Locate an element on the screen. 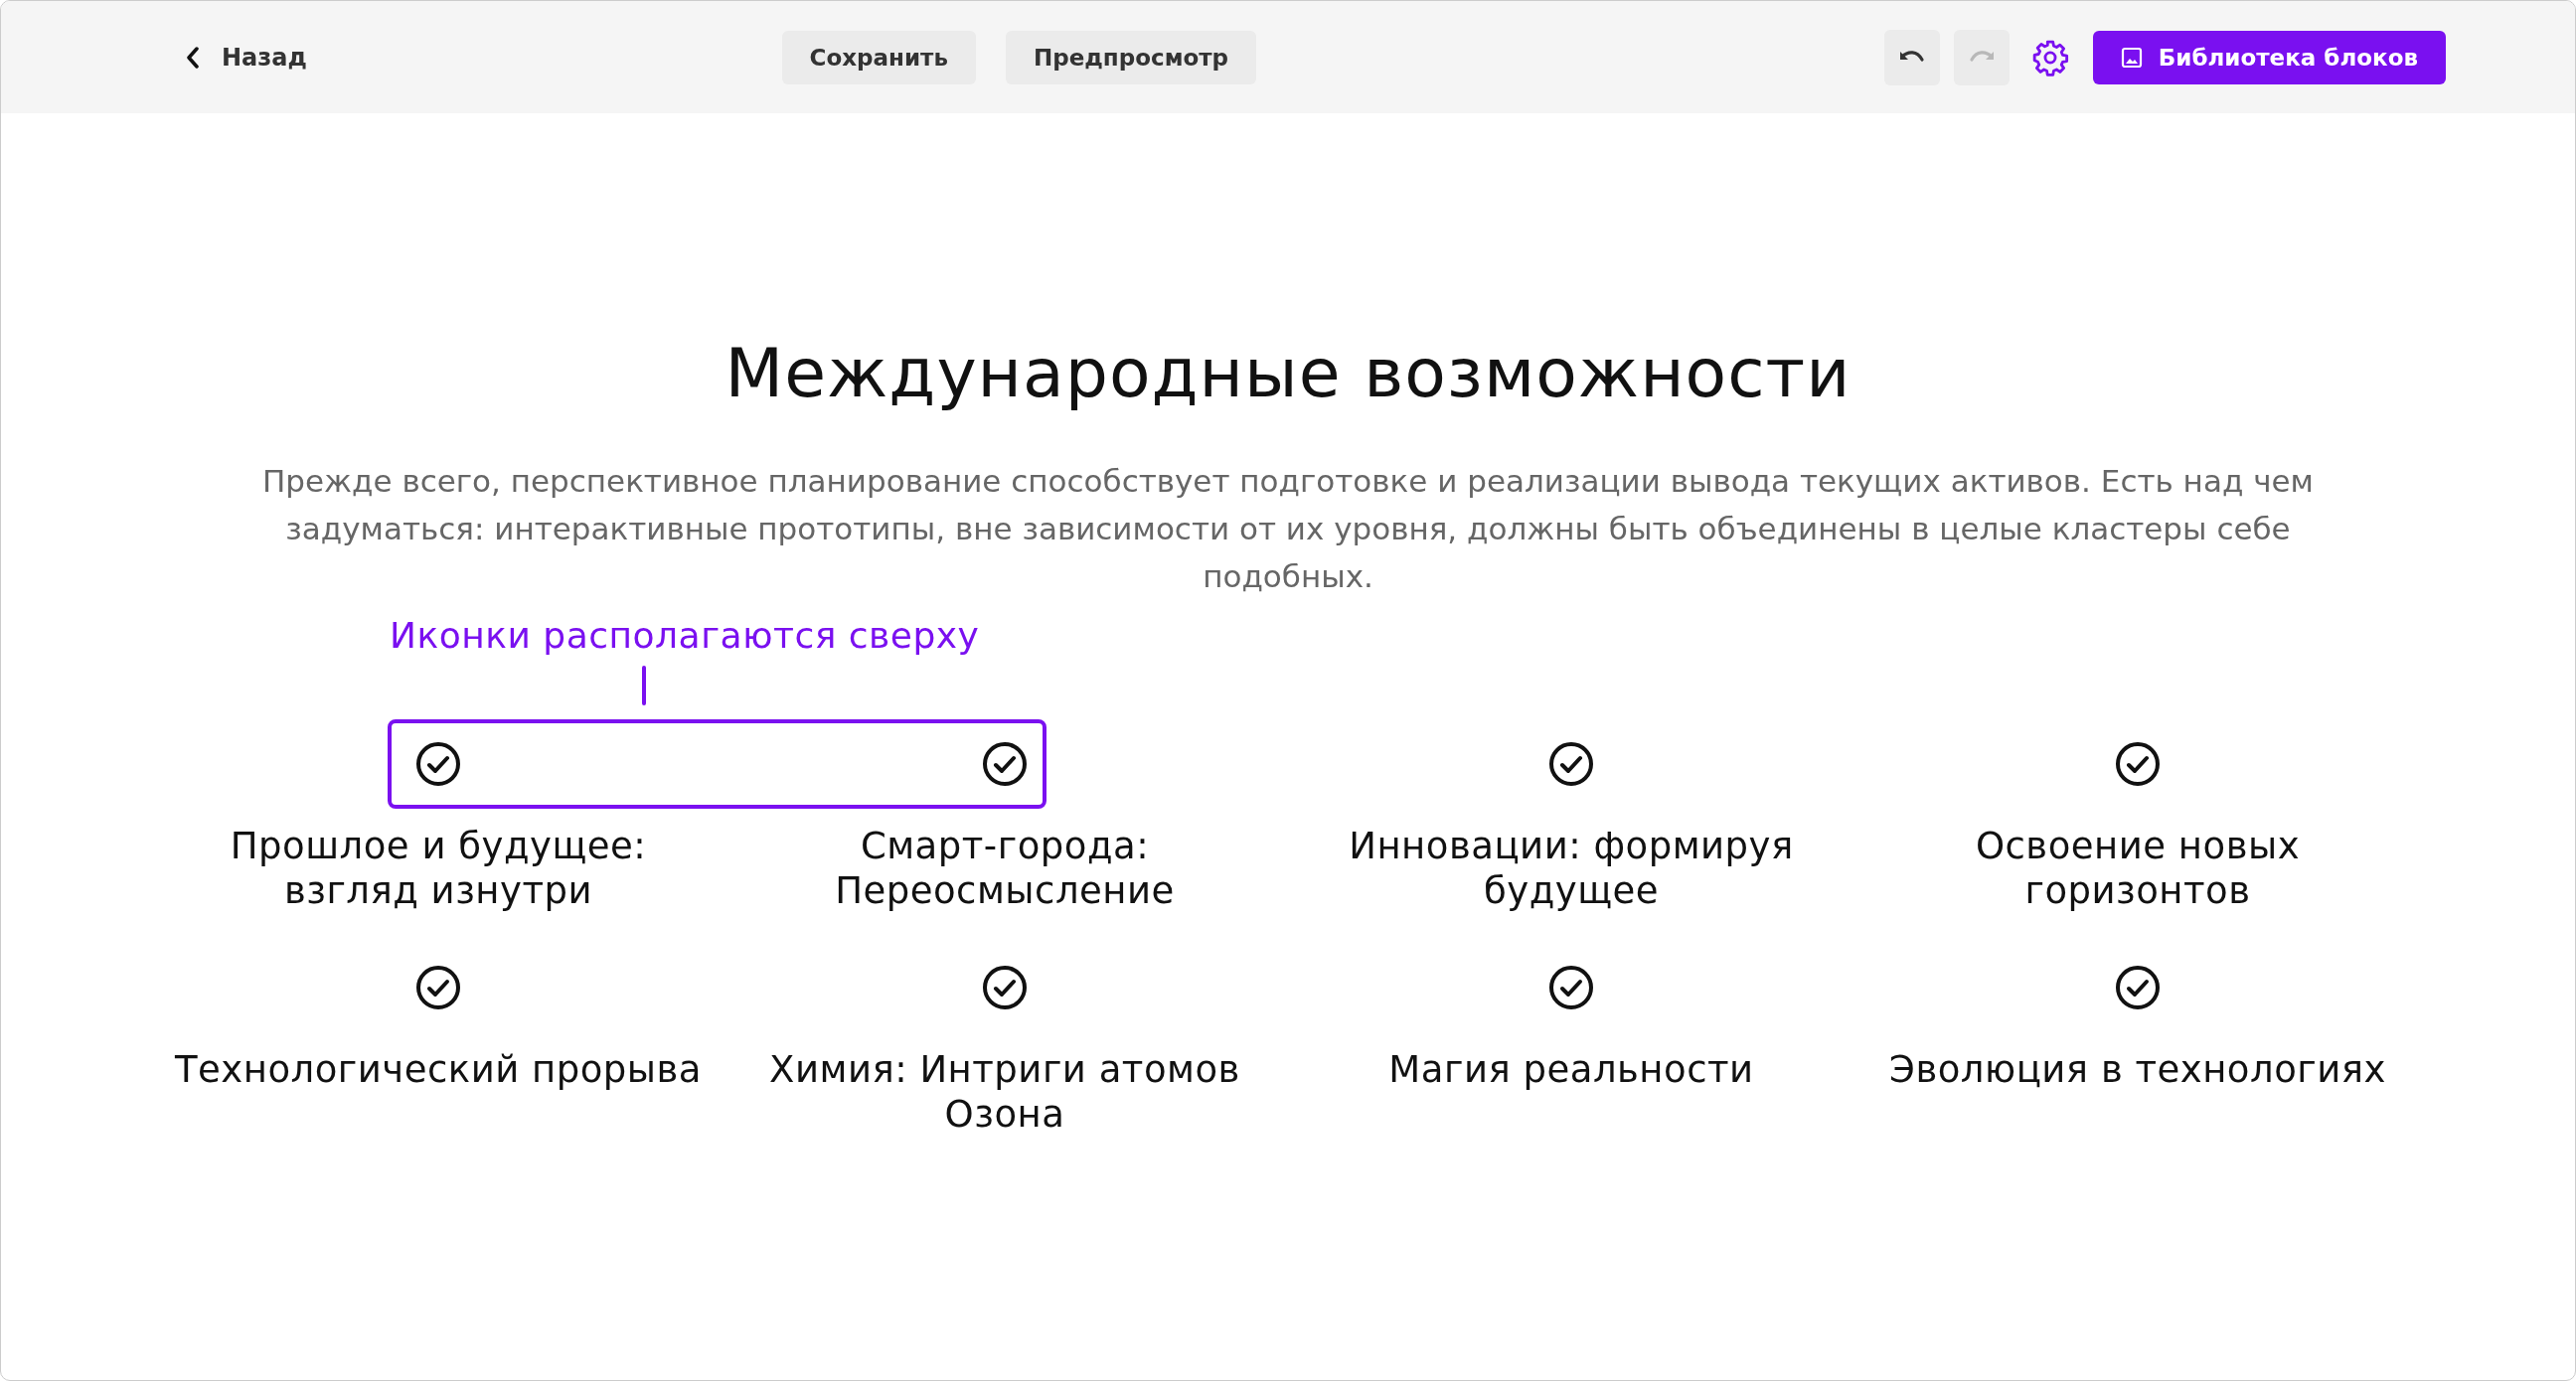 This screenshot has width=2576, height=1383. back-button: Назад is located at coordinates (246, 58).